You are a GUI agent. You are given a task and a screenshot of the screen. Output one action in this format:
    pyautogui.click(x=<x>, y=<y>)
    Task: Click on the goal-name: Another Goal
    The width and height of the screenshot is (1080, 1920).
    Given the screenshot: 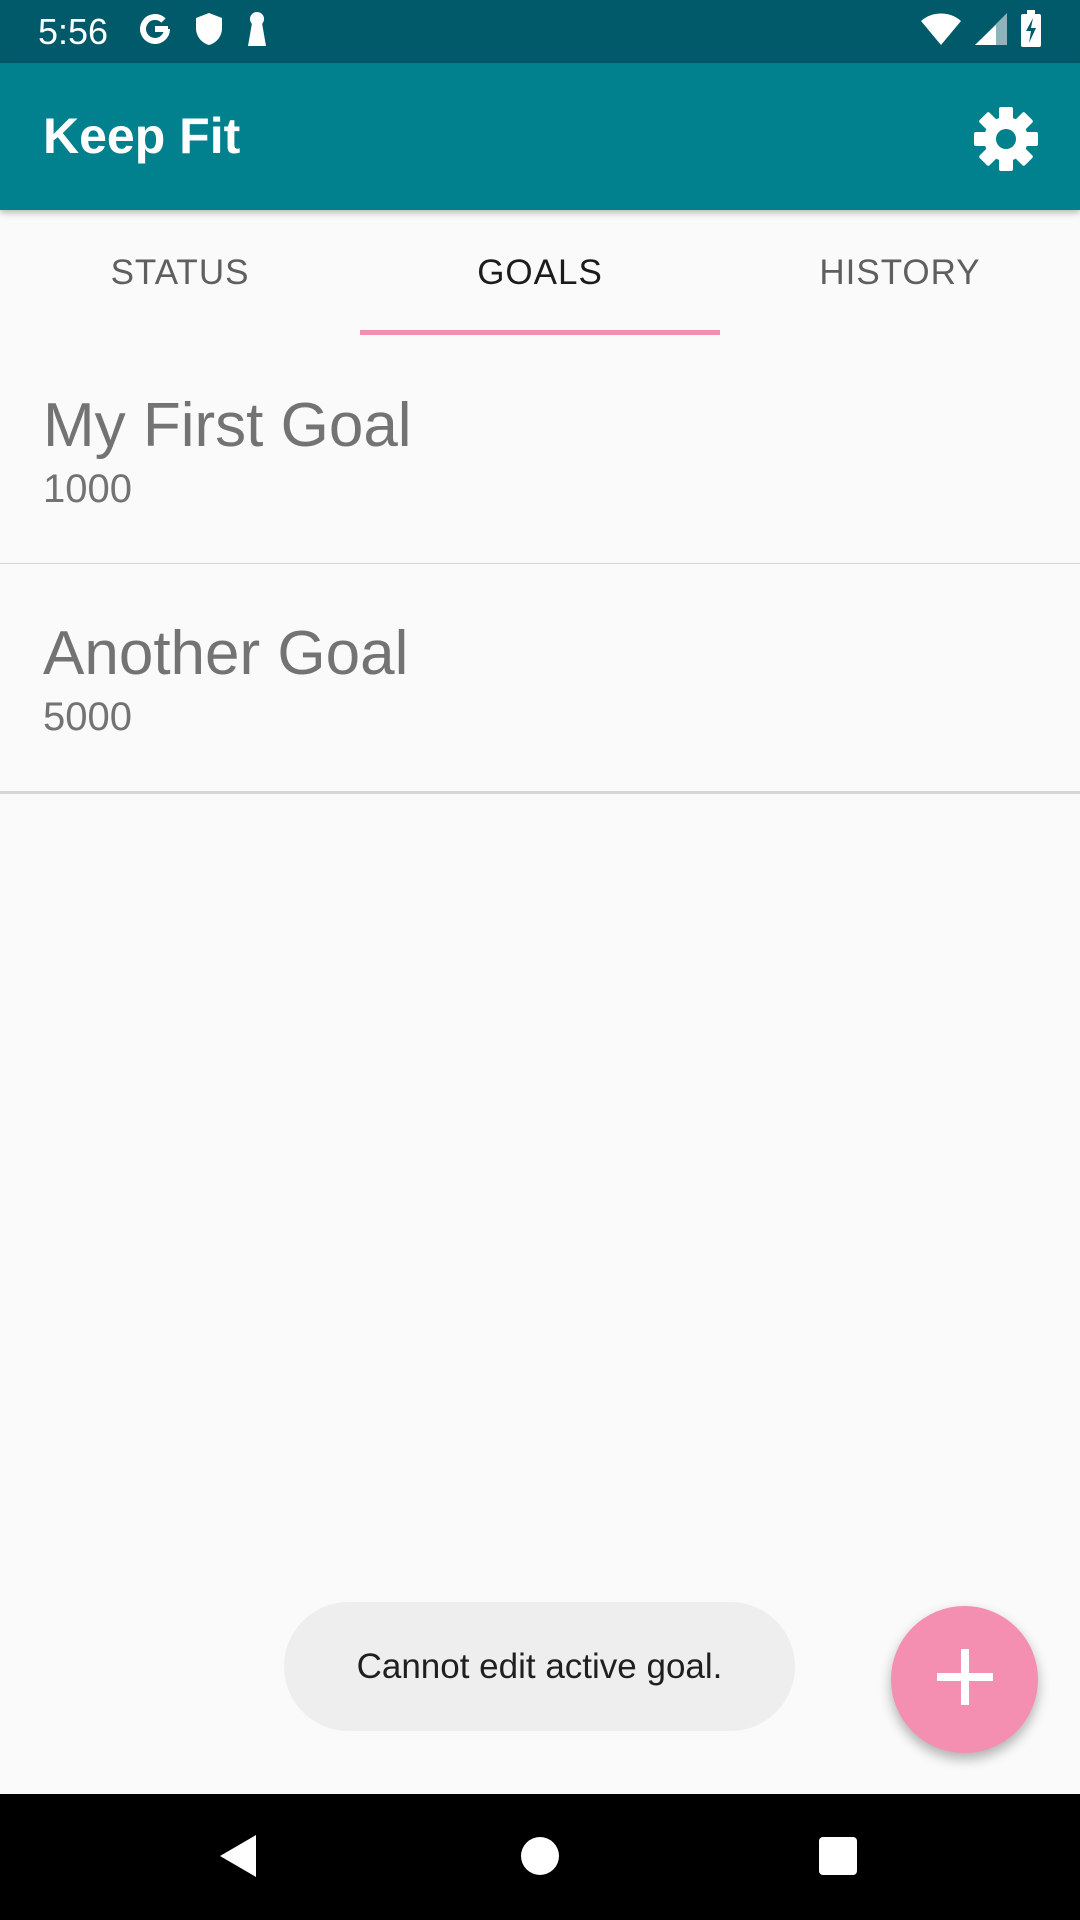 What is the action you would take?
    pyautogui.click(x=226, y=653)
    